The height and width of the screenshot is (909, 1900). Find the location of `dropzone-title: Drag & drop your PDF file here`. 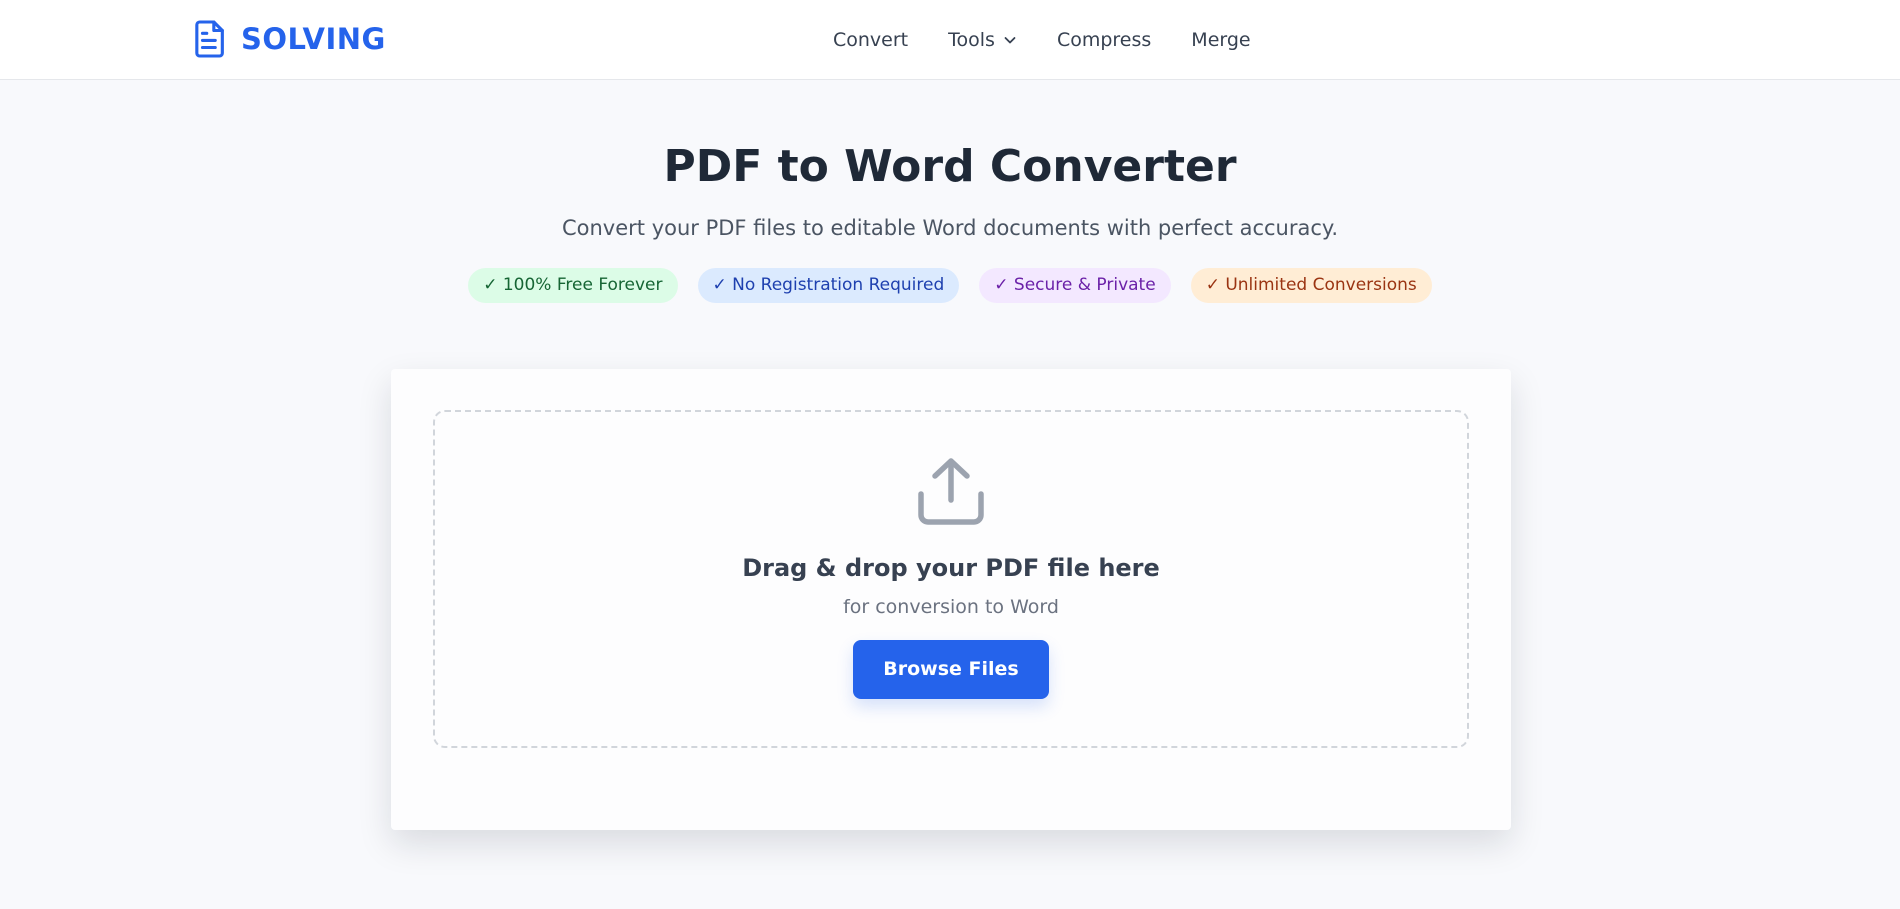

dropzone-title: Drag & drop your PDF file here is located at coordinates (951, 568).